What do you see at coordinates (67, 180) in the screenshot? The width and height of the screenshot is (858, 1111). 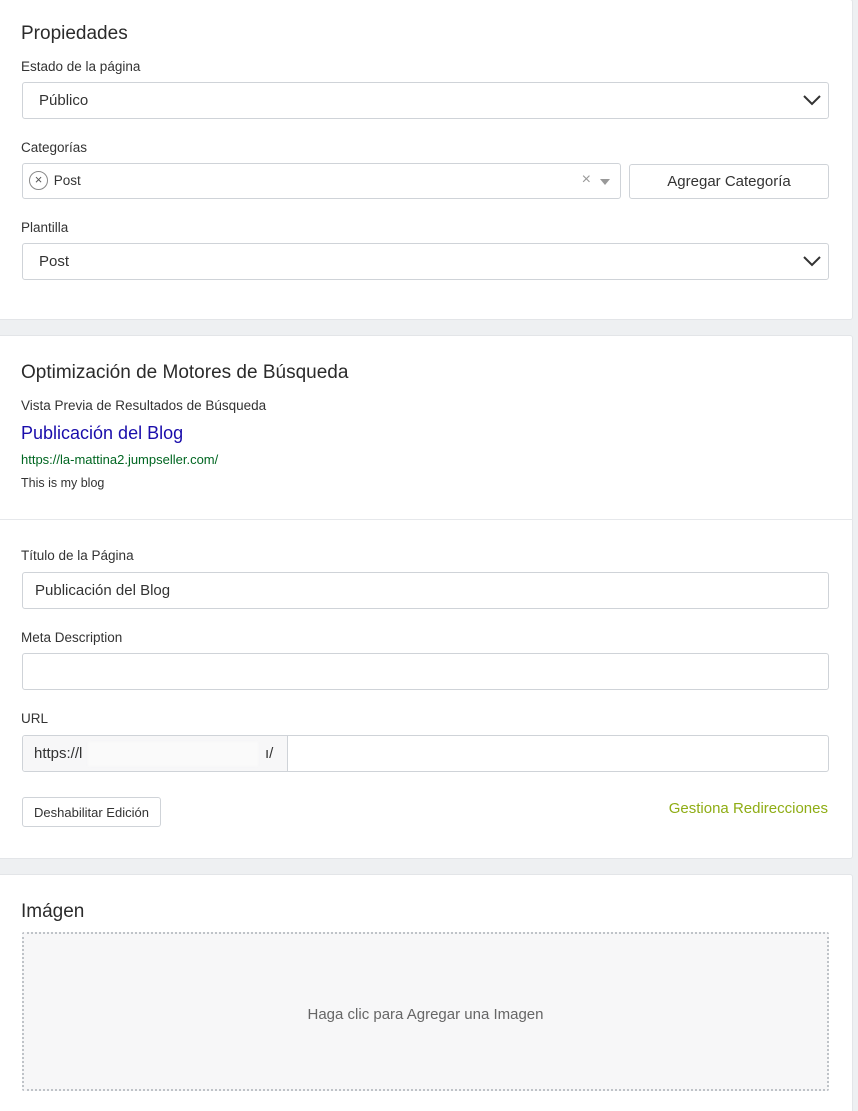 I see `category-tag-label: Post` at bounding box center [67, 180].